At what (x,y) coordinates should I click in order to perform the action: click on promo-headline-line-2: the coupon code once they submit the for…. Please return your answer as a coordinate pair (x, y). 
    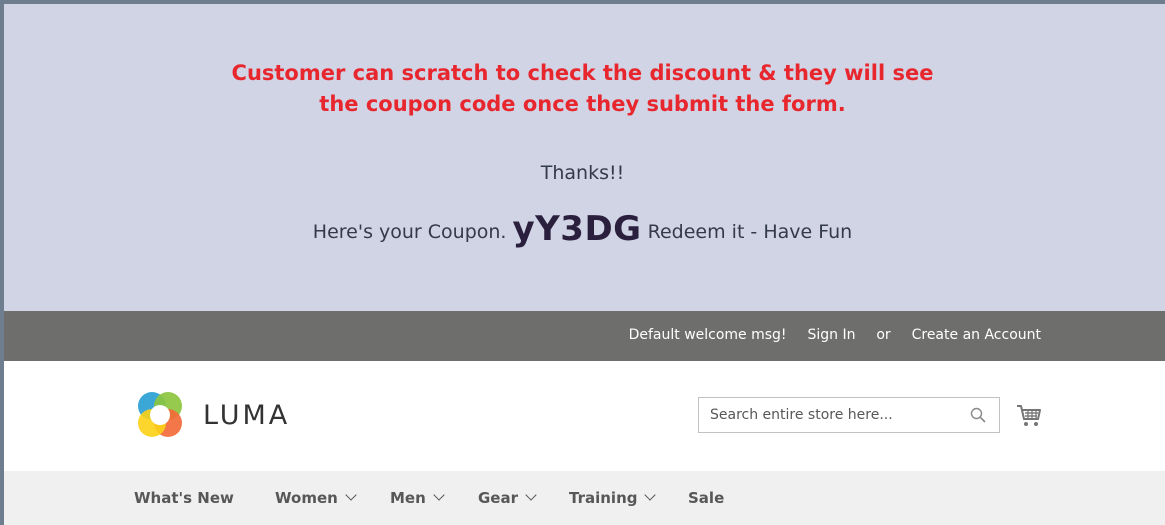
    Looking at the image, I should click on (582, 104).